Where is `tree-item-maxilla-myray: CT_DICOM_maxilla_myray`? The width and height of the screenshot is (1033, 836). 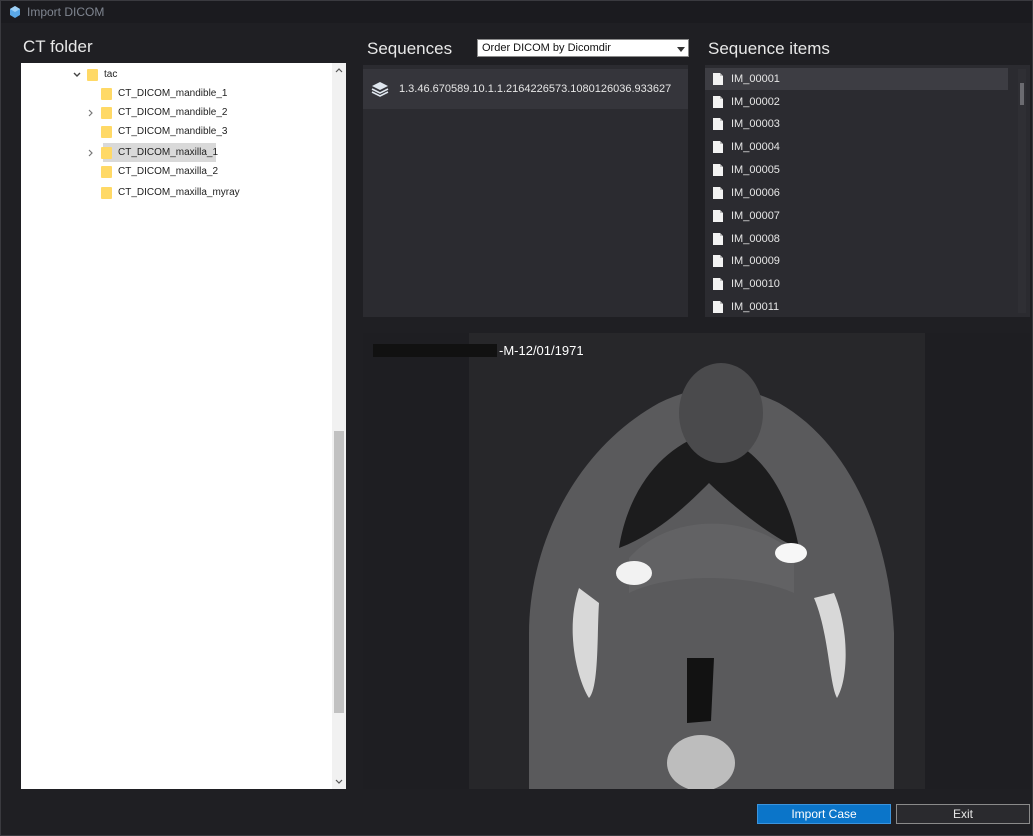
tree-item-maxilla-myray: CT_DICOM_maxilla_myray is located at coordinates (170, 192).